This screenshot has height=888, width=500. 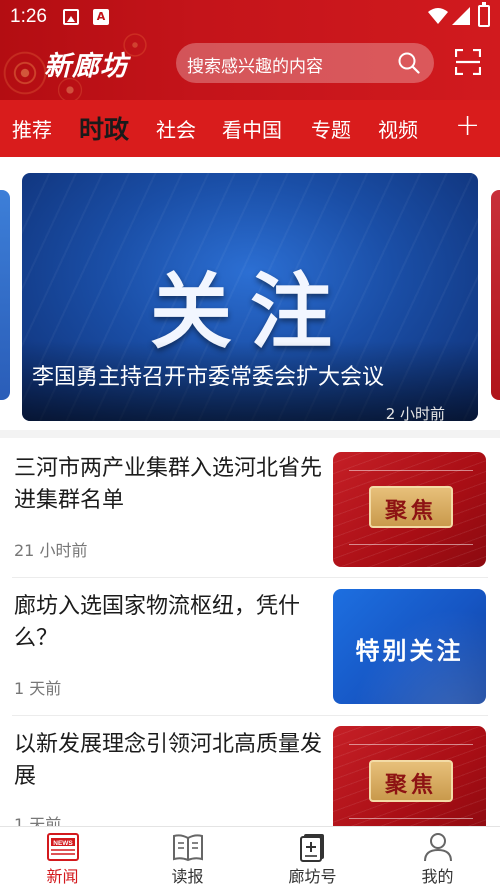 What do you see at coordinates (176, 128) in the screenshot?
I see `tab-society: 社会` at bounding box center [176, 128].